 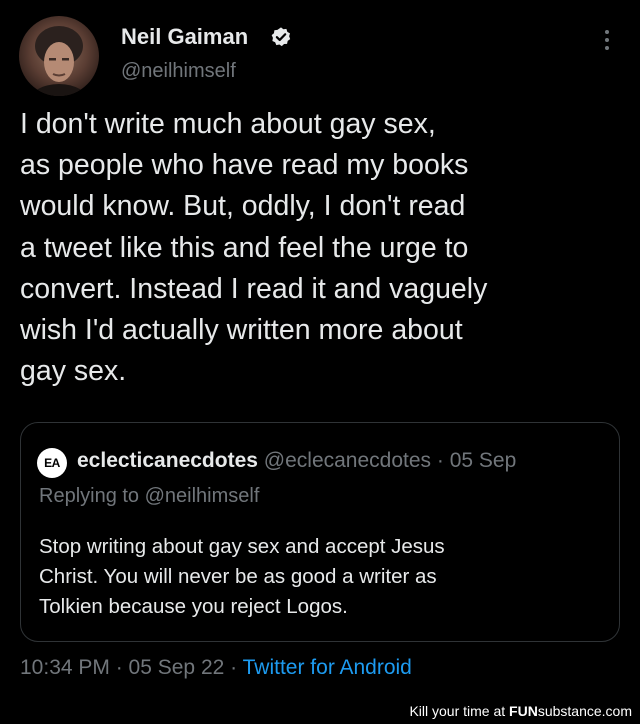 What do you see at coordinates (184, 37) in the screenshot?
I see `author-name: Neil Gaiman` at bounding box center [184, 37].